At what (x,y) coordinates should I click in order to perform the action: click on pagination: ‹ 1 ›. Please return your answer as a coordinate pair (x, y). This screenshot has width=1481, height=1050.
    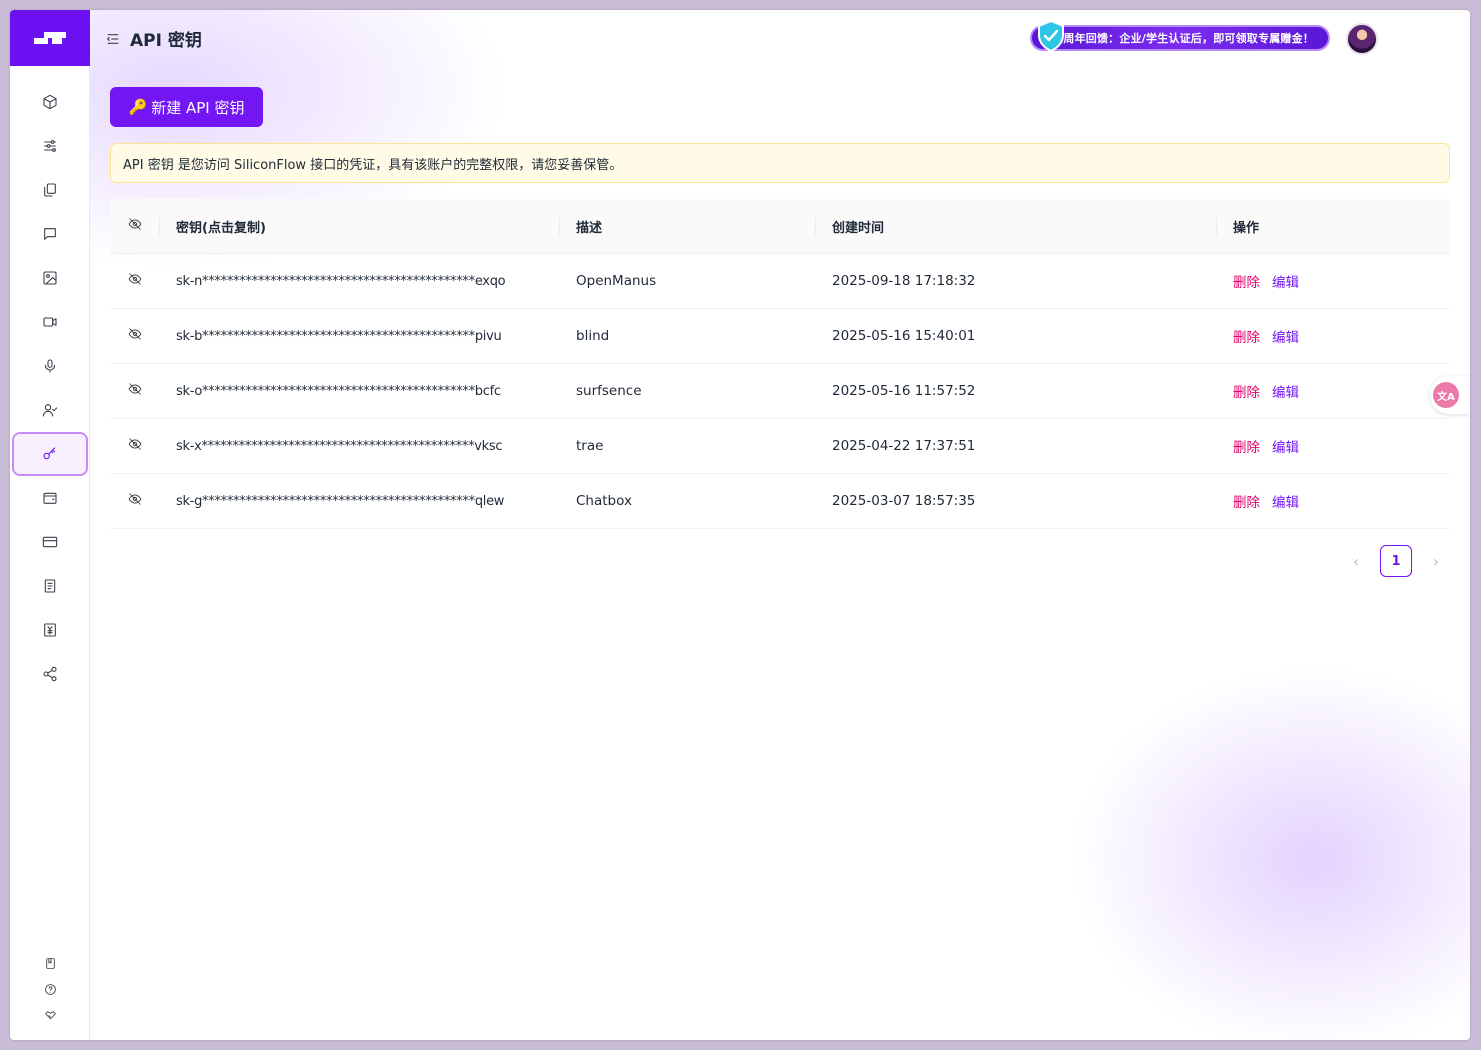
    Looking at the image, I should click on (1396, 561).